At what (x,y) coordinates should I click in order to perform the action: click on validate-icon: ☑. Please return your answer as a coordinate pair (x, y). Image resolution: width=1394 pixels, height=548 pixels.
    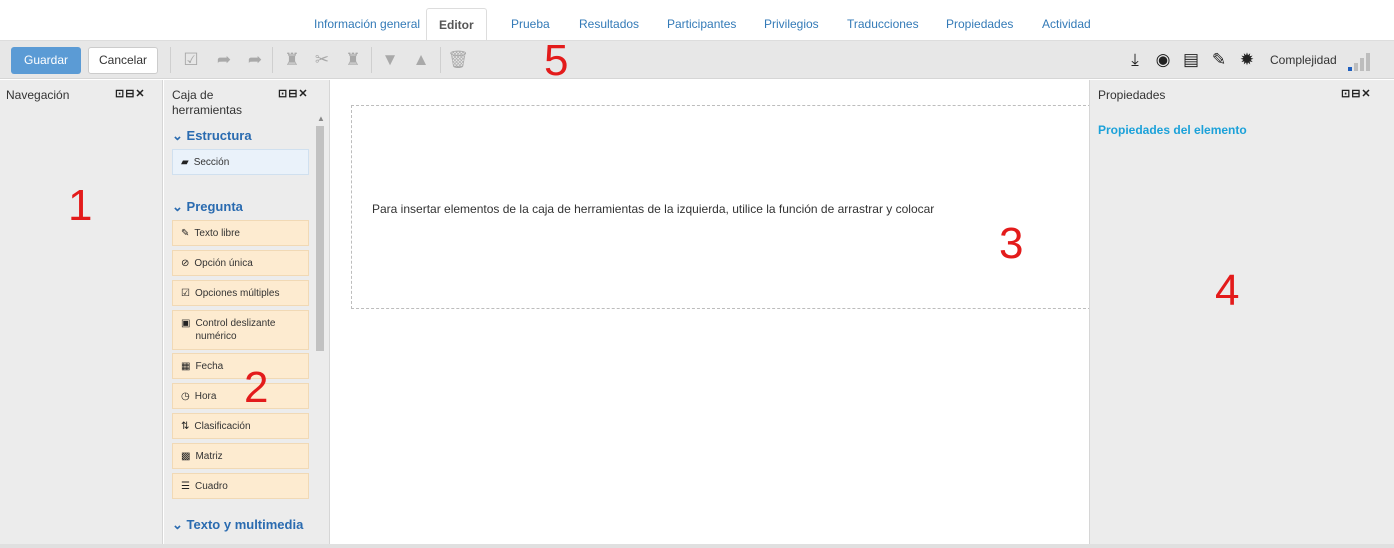
    Looking at the image, I should click on (191, 60).